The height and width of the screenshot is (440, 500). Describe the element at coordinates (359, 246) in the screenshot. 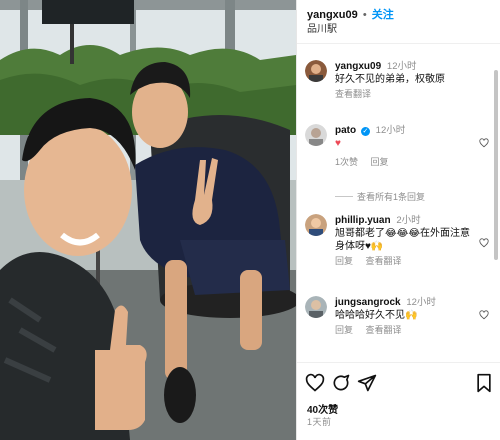

I see `comment-text-line-2: 身体呀♥🙌` at that location.